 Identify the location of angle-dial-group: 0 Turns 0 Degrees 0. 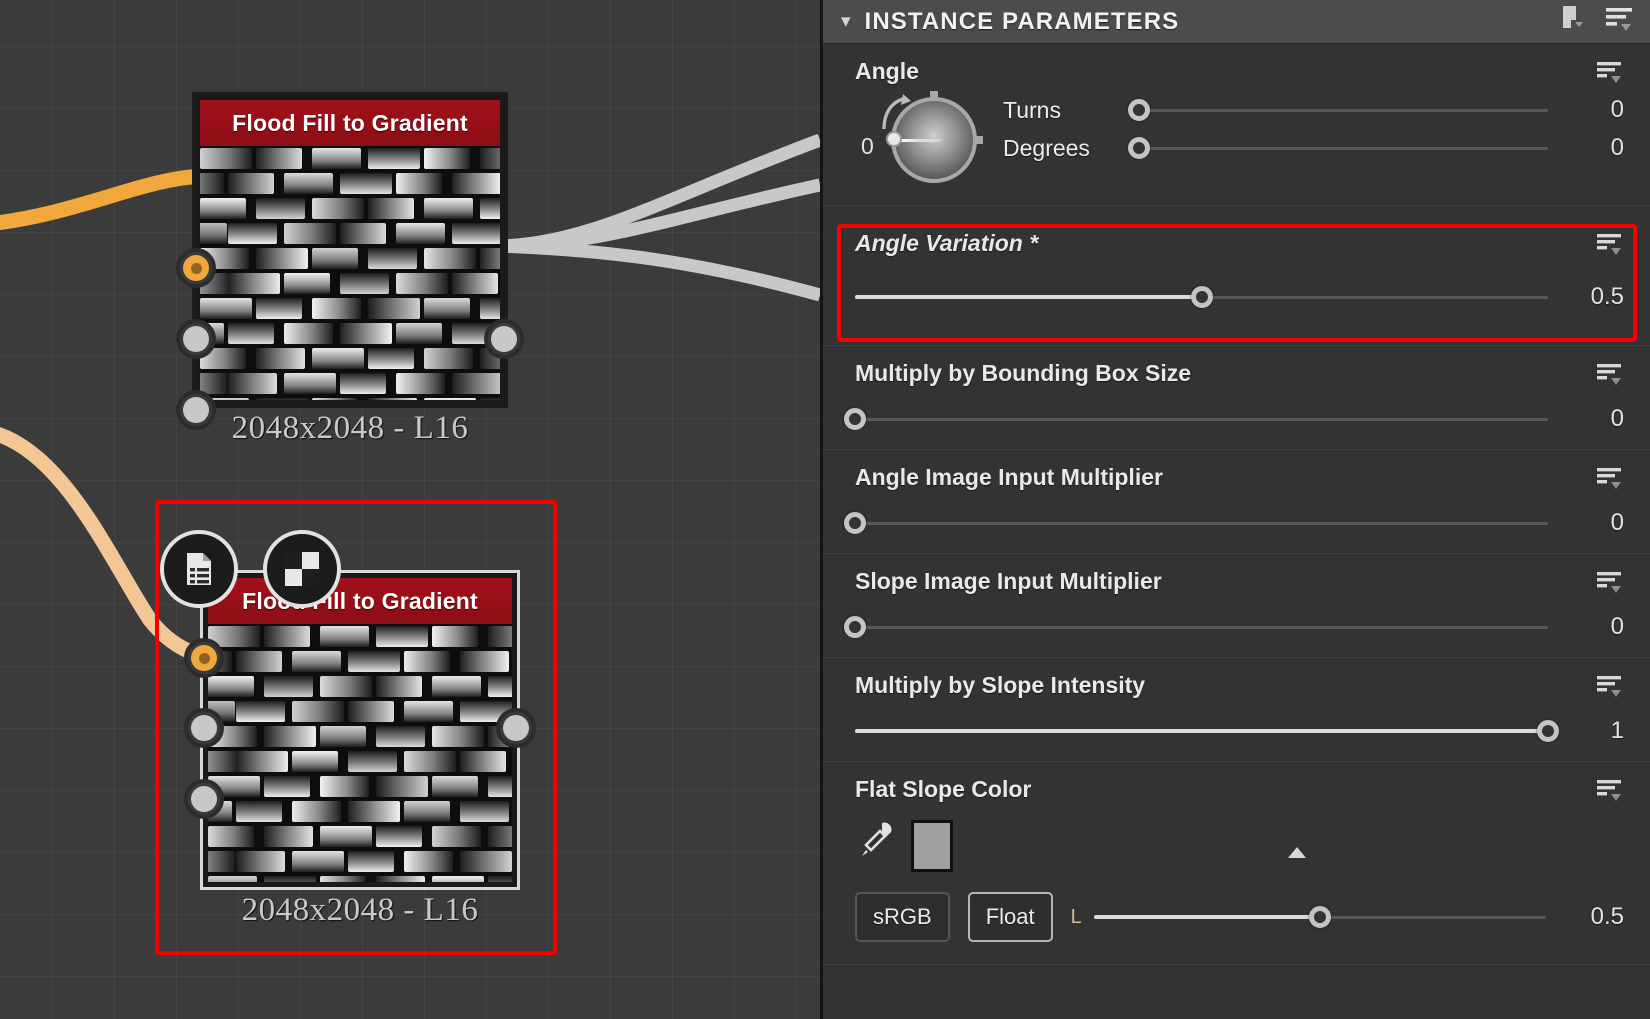
(1239, 141).